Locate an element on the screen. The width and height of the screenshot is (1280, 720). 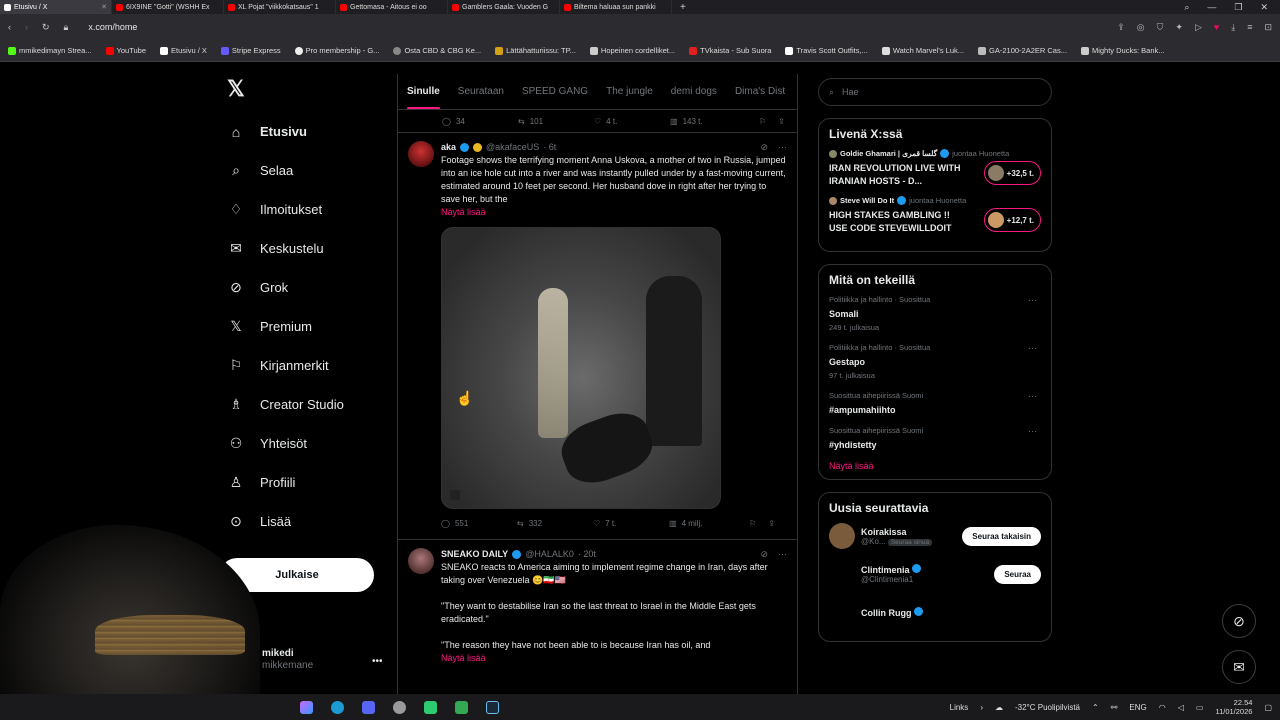
grok-fab-icon: ⊘ is located at coordinates (1239, 621).